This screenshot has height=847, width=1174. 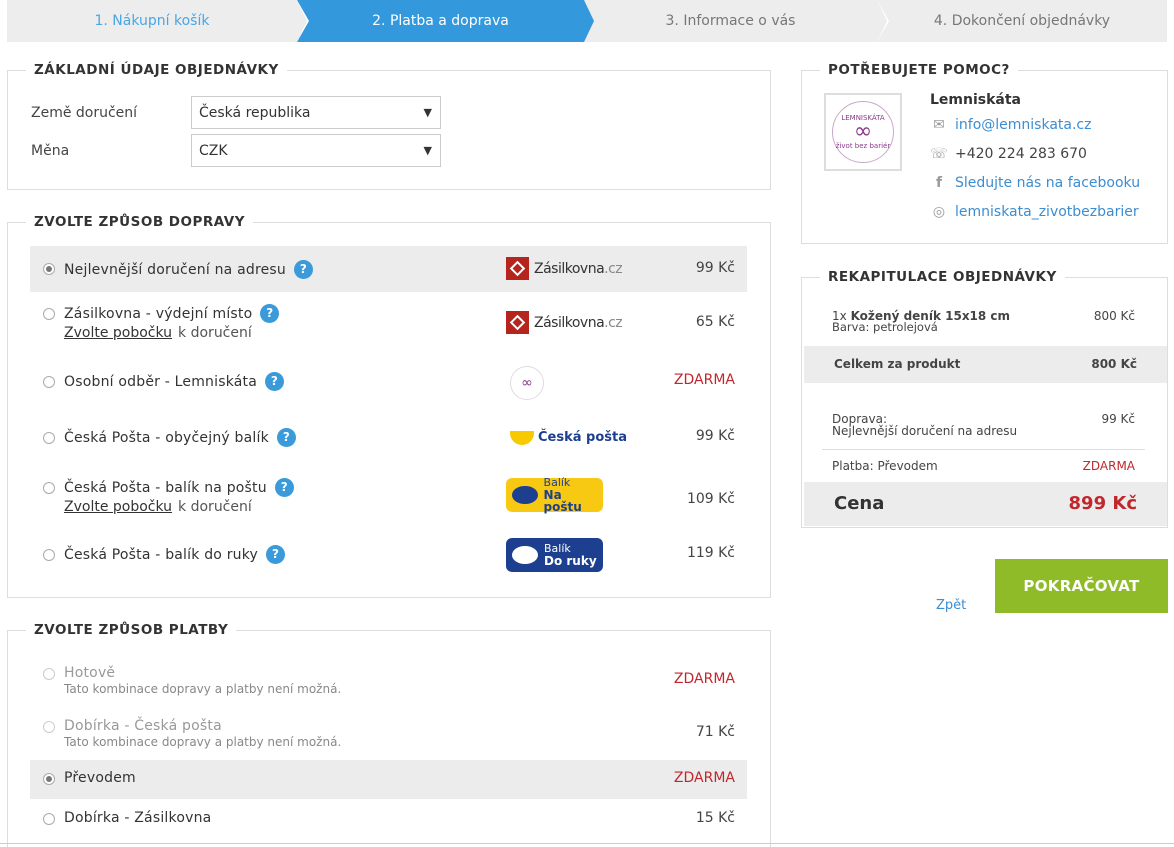 What do you see at coordinates (715, 818) in the screenshot?
I see `payment-price: 15 Kč` at bounding box center [715, 818].